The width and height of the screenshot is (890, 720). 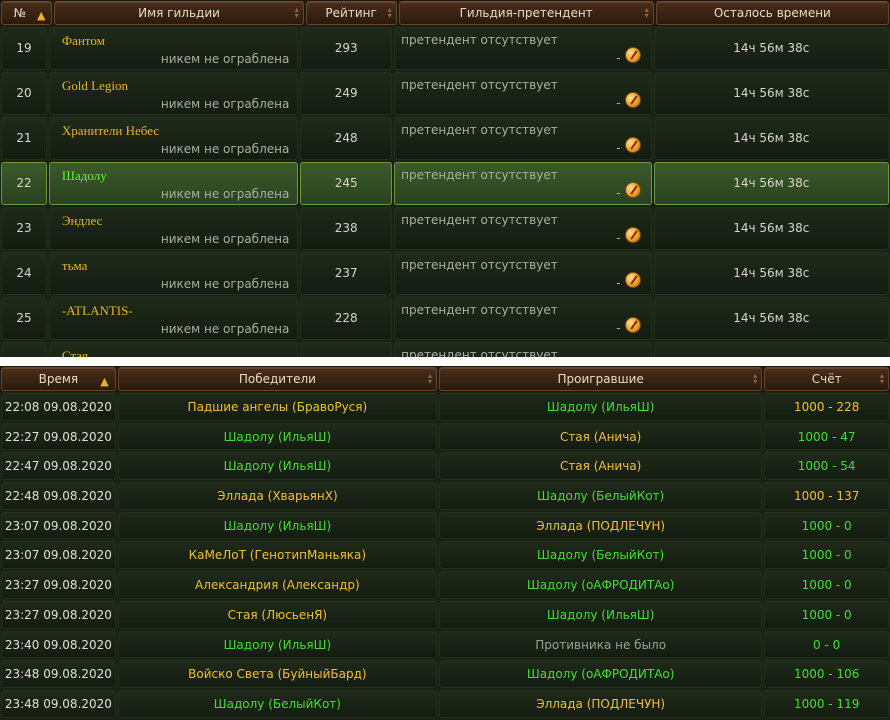 What do you see at coordinates (58, 407) in the screenshot?
I see `battle-time: 22:08 09.08.2020` at bounding box center [58, 407].